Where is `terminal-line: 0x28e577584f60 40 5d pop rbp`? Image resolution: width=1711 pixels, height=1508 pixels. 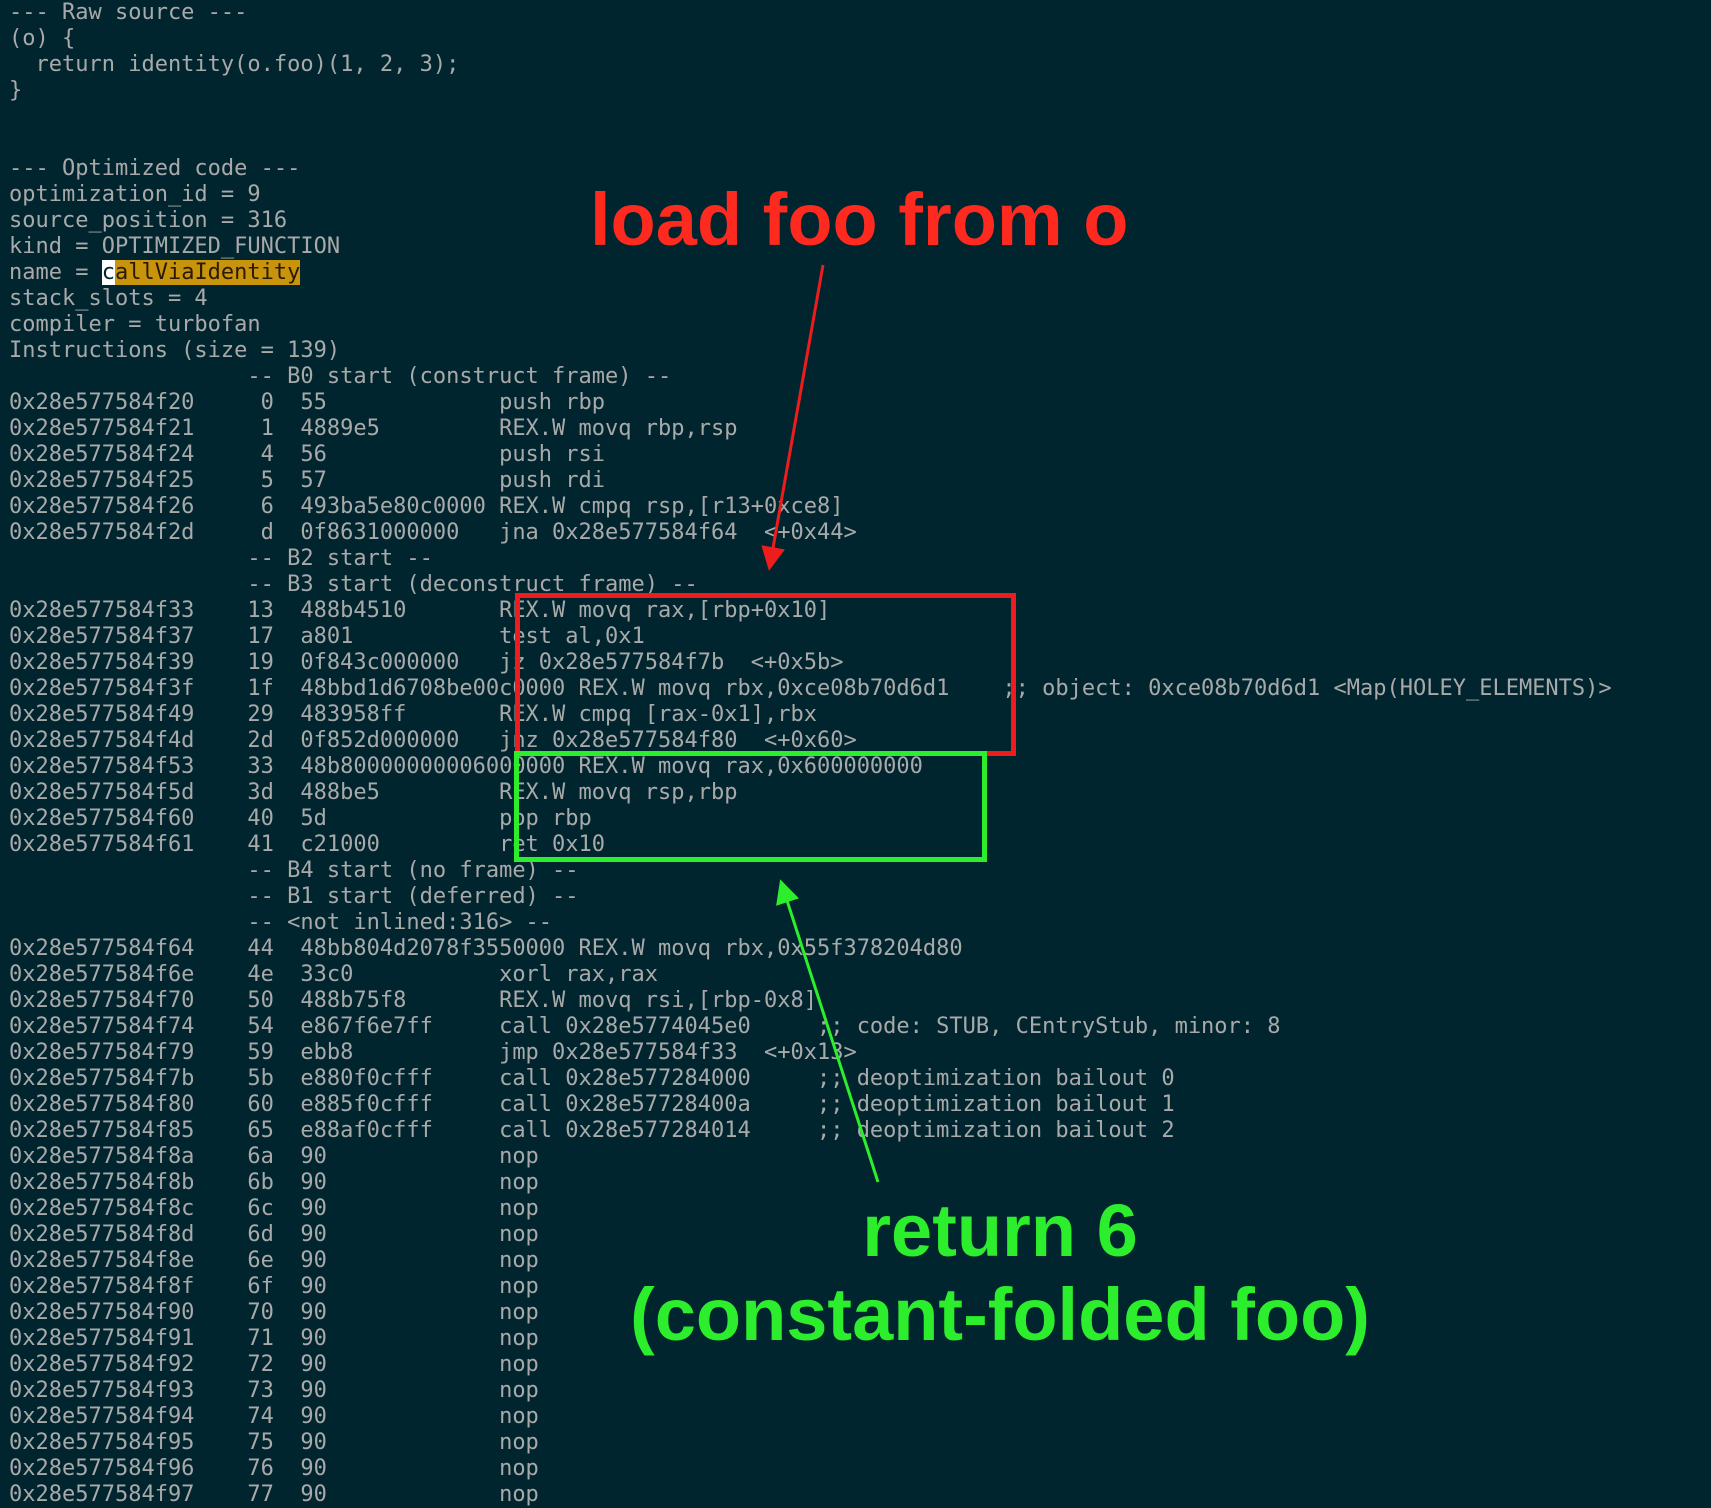
terminal-line: 0x28e577584f60 40 5d pop rbp is located at coordinates (300, 818).